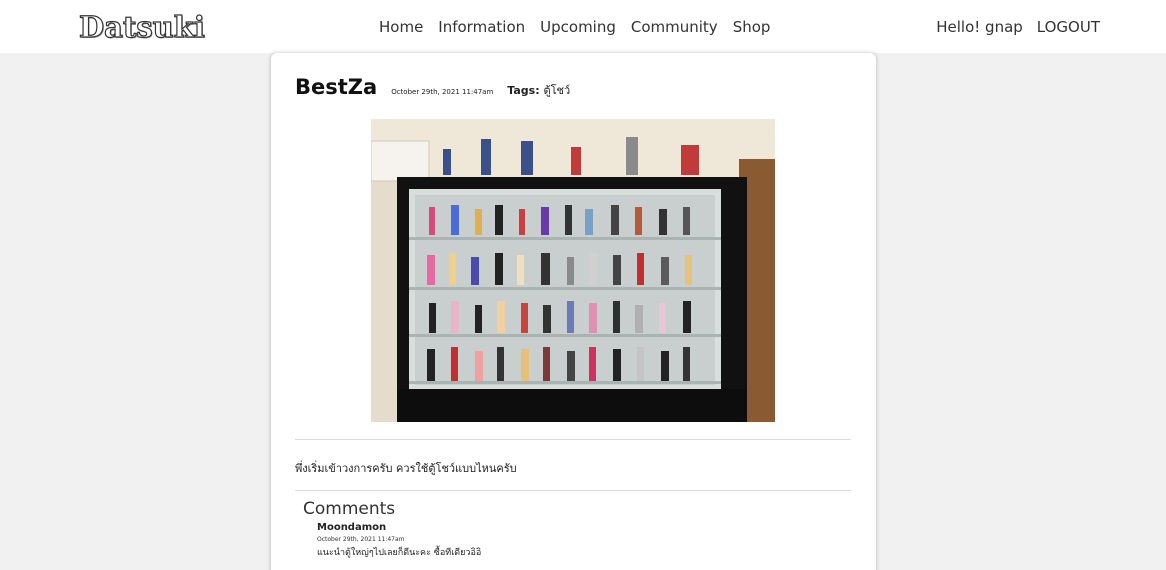 This screenshot has height=570, width=1166. I want to click on nav-community: Community, so click(674, 27).